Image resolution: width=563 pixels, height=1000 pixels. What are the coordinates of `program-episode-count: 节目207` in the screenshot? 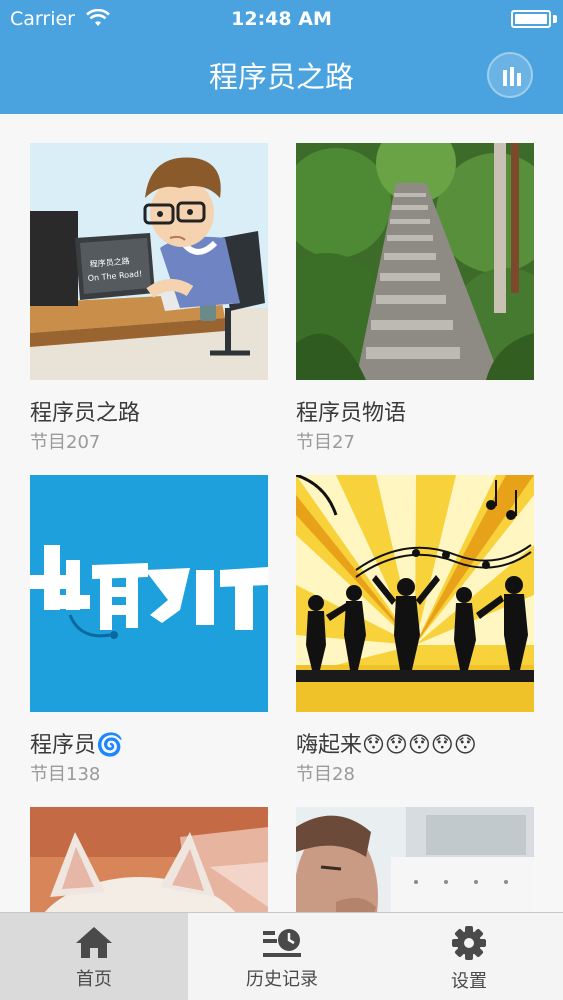 It's located at (65, 442).